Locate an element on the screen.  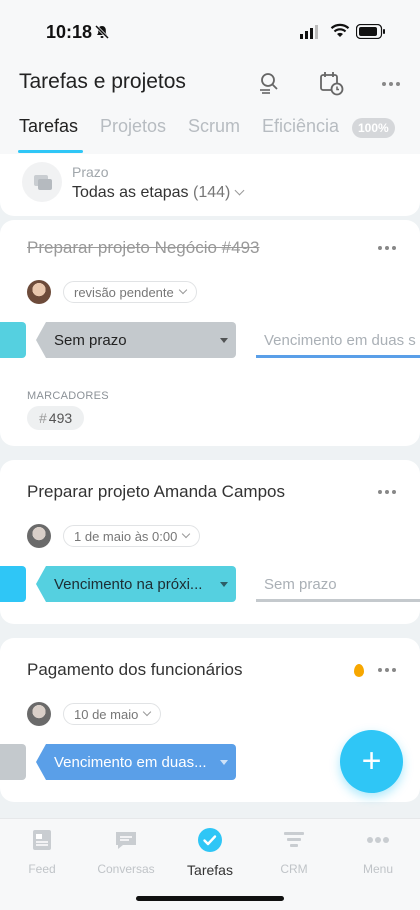
tab-scrum: Scrum is located at coordinates (214, 126).